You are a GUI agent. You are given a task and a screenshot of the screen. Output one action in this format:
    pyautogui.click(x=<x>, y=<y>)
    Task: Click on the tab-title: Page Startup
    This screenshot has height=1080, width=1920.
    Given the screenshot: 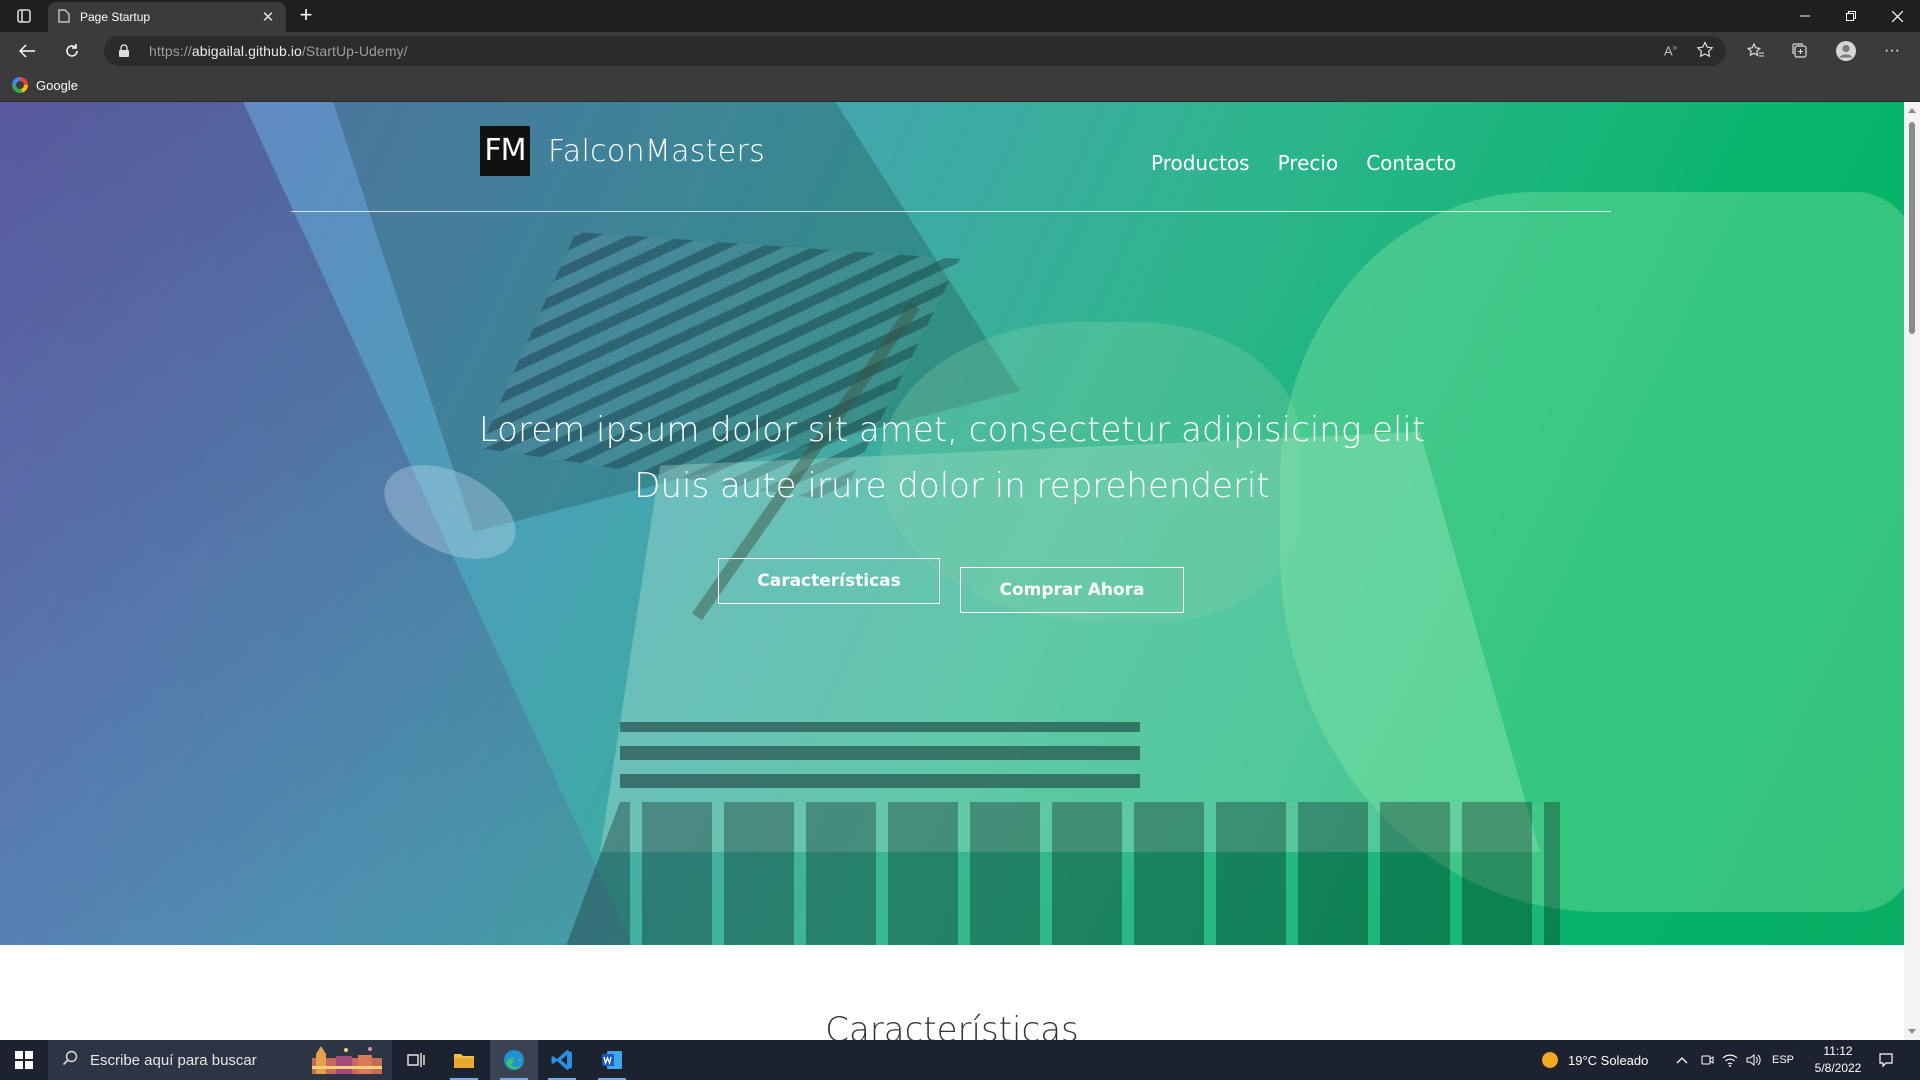 What is the action you would take?
    pyautogui.click(x=115, y=17)
    